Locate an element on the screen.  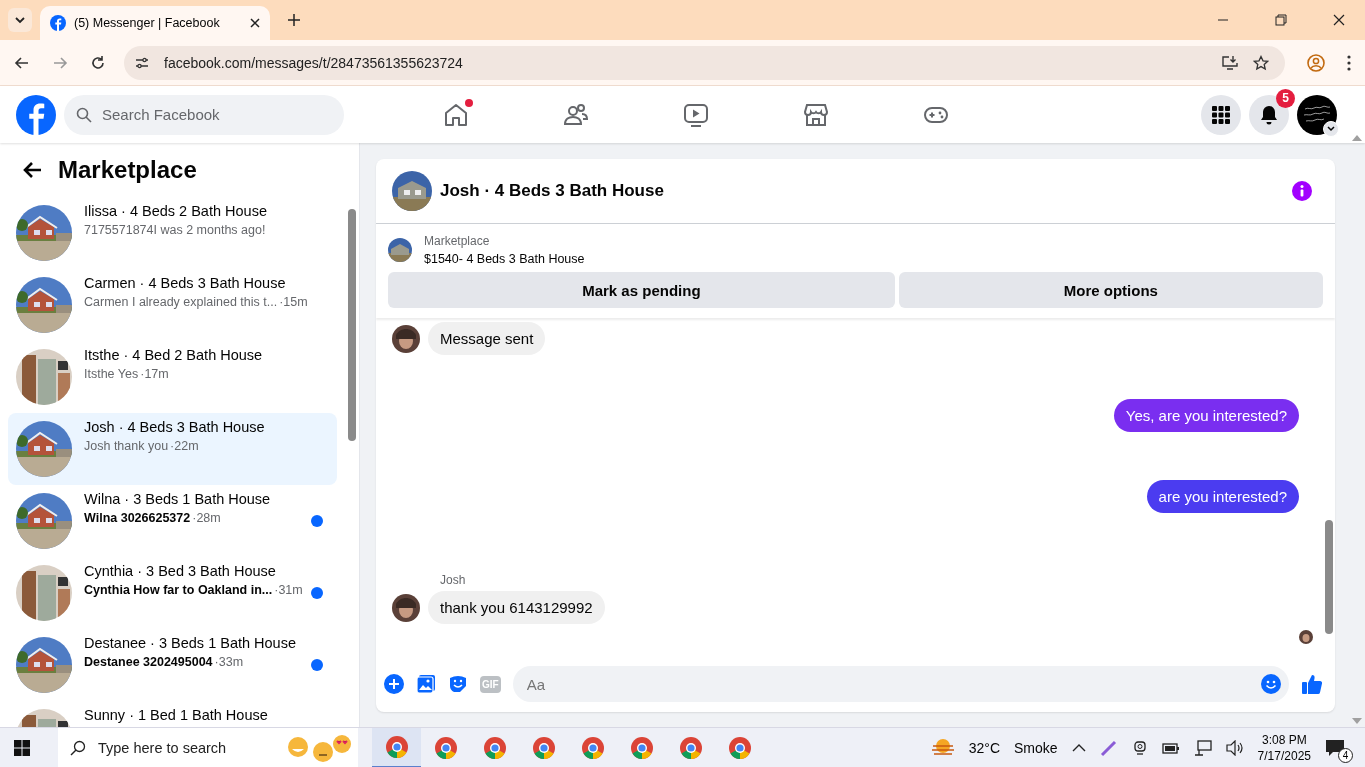
caret-icon is located at coordinates (20, 20).